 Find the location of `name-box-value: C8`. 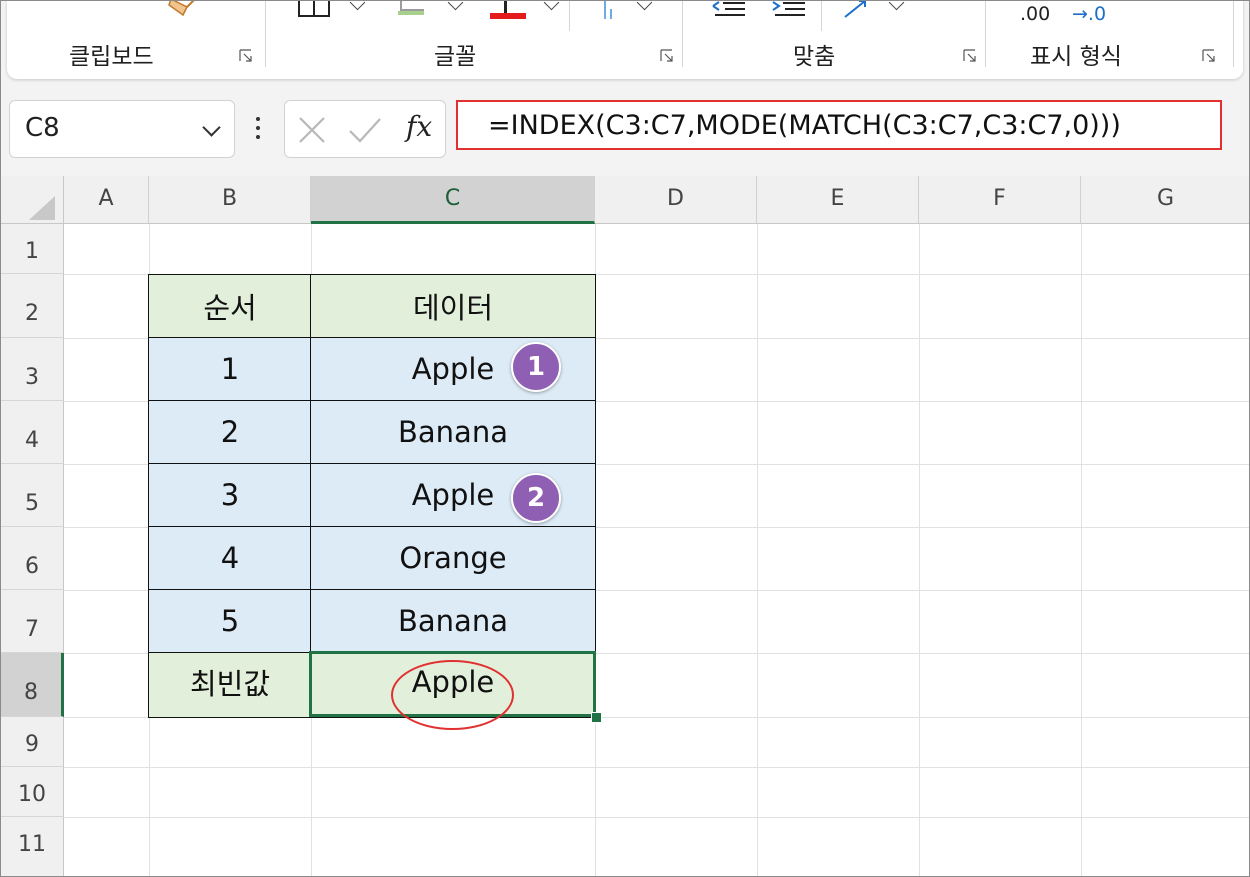

name-box-value: C8 is located at coordinates (42, 128).